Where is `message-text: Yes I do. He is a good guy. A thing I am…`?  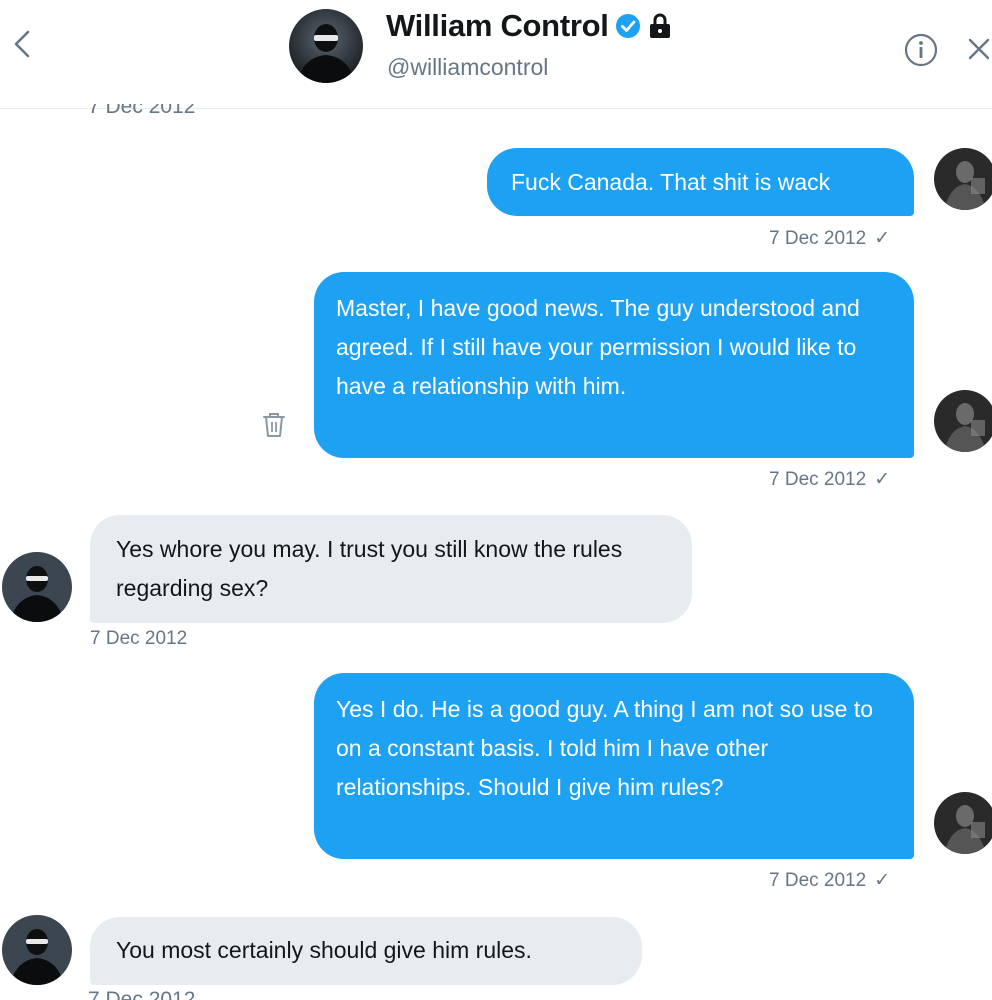 message-text: Yes I do. He is a good guy. A thing I am… is located at coordinates (605, 748).